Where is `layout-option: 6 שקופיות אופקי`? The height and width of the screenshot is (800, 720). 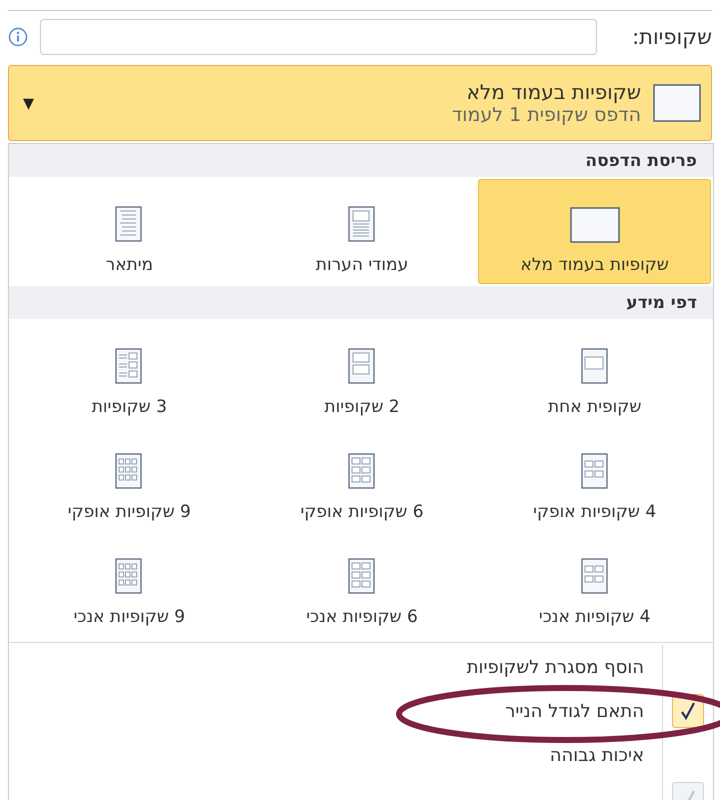 layout-option: 6 שקופיות אופקי is located at coordinates (362, 478).